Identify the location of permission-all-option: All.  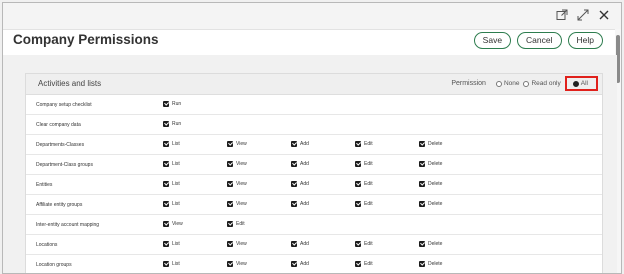
(581, 83).